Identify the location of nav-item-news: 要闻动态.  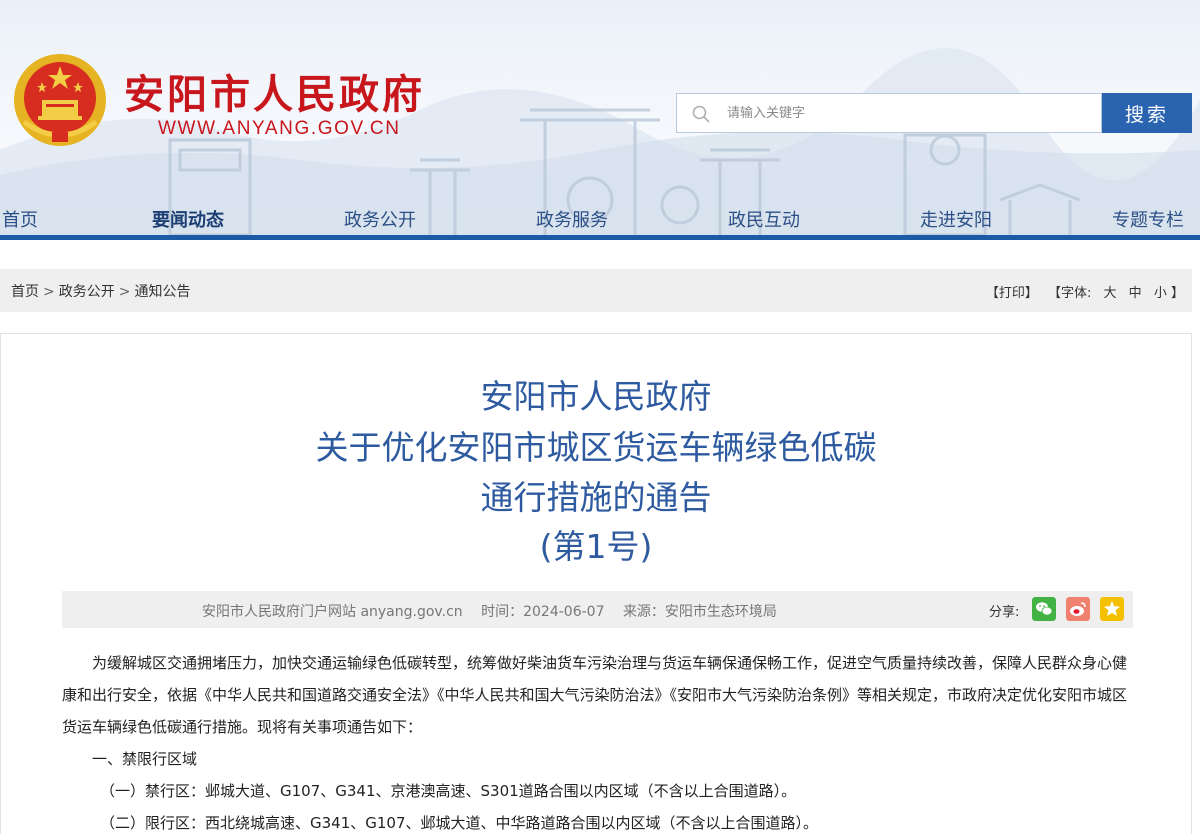
(188, 219).